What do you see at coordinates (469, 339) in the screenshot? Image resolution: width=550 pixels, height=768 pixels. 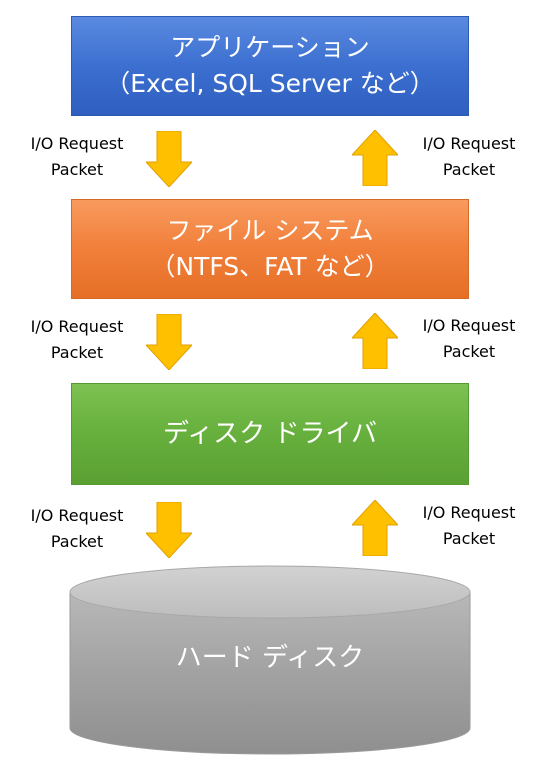 I see `io-request-packet-label-up-2: I/O Request Packet` at bounding box center [469, 339].